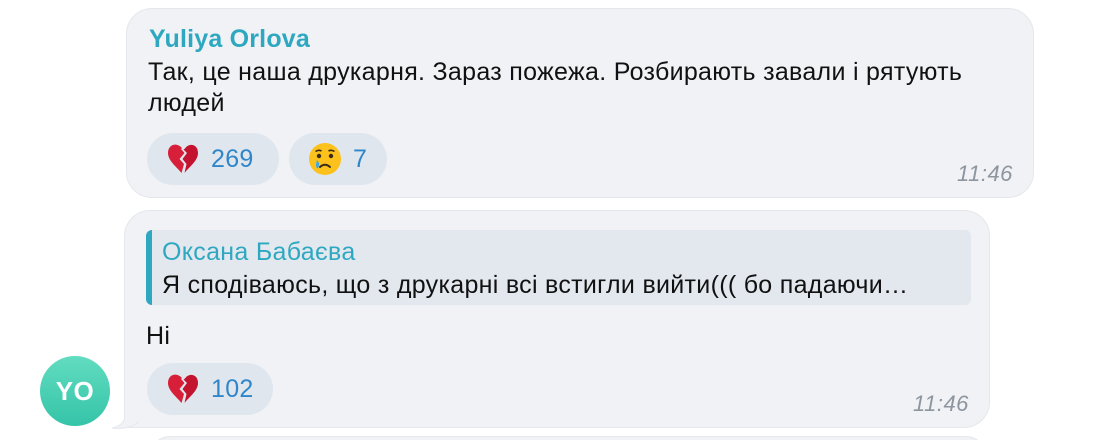  Describe the element at coordinates (149, 267) in the screenshot. I see `quote-bar` at that location.